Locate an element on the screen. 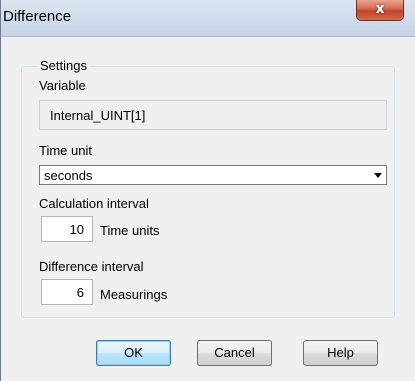  chevron-down-icon is located at coordinates (378, 175).